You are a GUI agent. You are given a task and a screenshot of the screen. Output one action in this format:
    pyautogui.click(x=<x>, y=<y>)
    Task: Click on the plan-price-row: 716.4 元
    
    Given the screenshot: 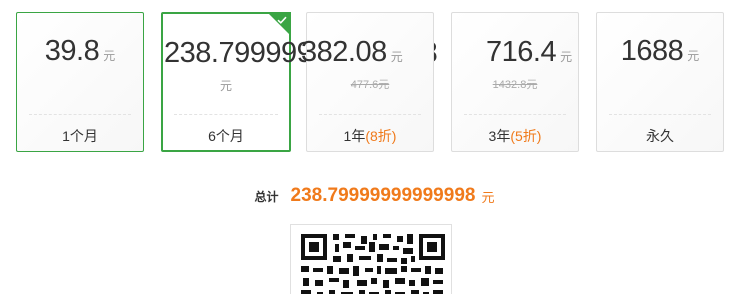 What is the action you would take?
    pyautogui.click(x=515, y=55)
    